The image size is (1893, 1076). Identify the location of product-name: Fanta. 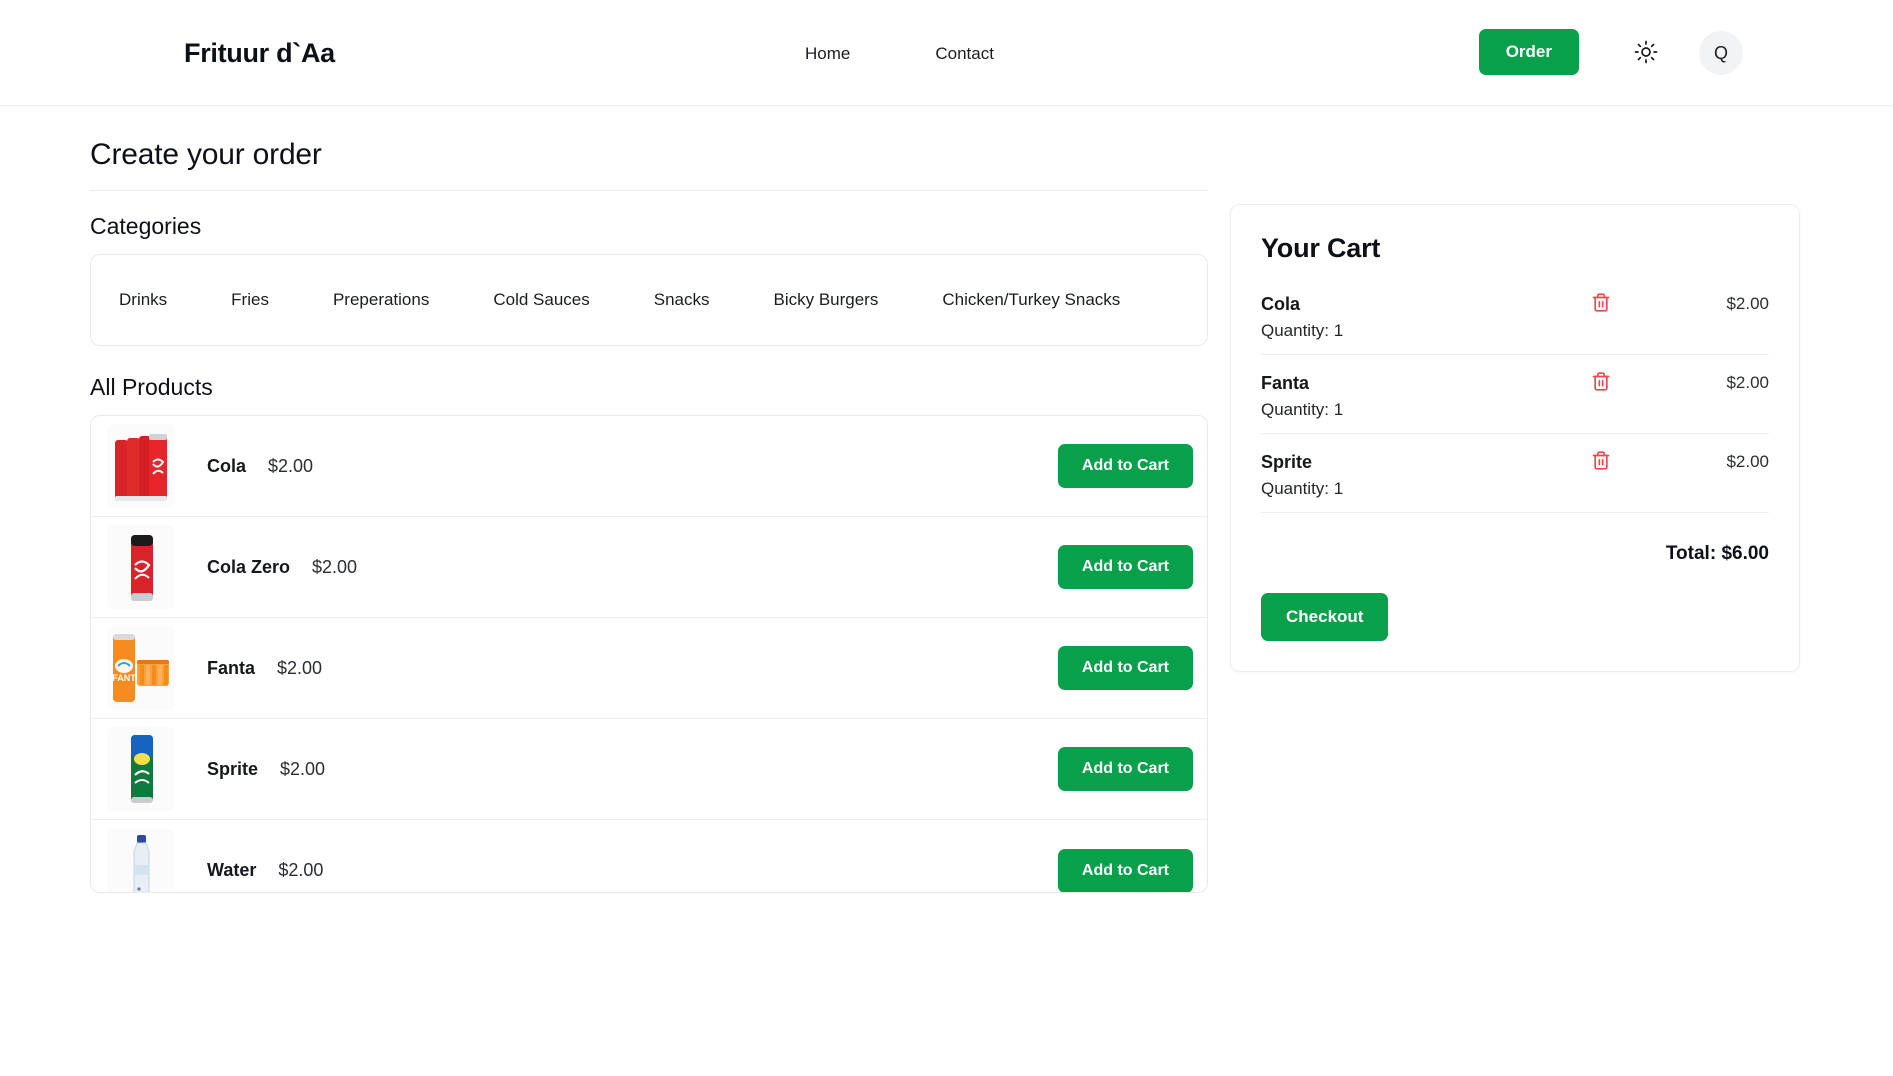
(231, 667).